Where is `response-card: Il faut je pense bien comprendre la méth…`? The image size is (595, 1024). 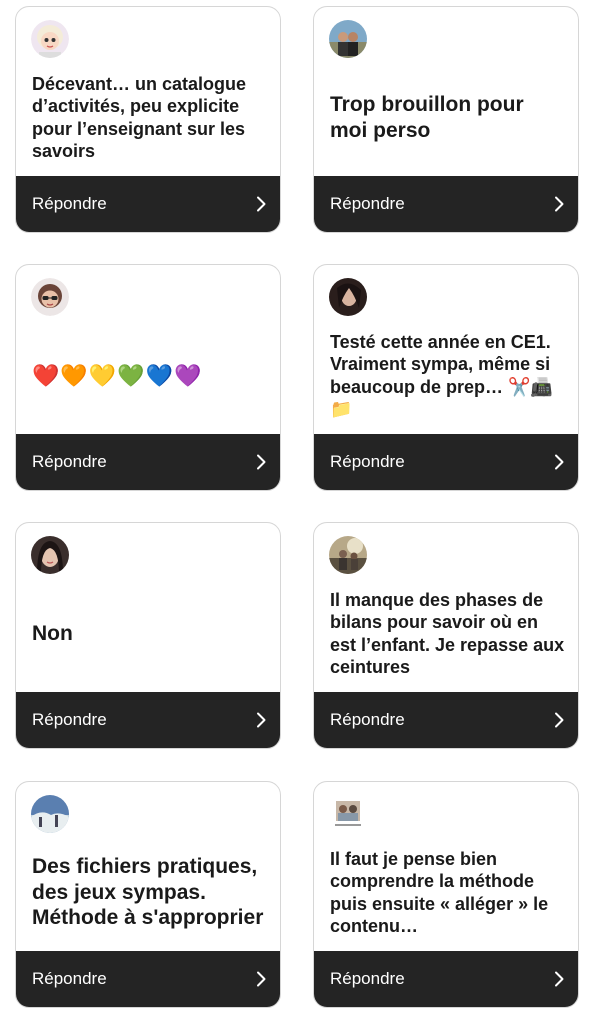
response-card: Il faut je pense bien comprendre la méth… is located at coordinates (446, 894).